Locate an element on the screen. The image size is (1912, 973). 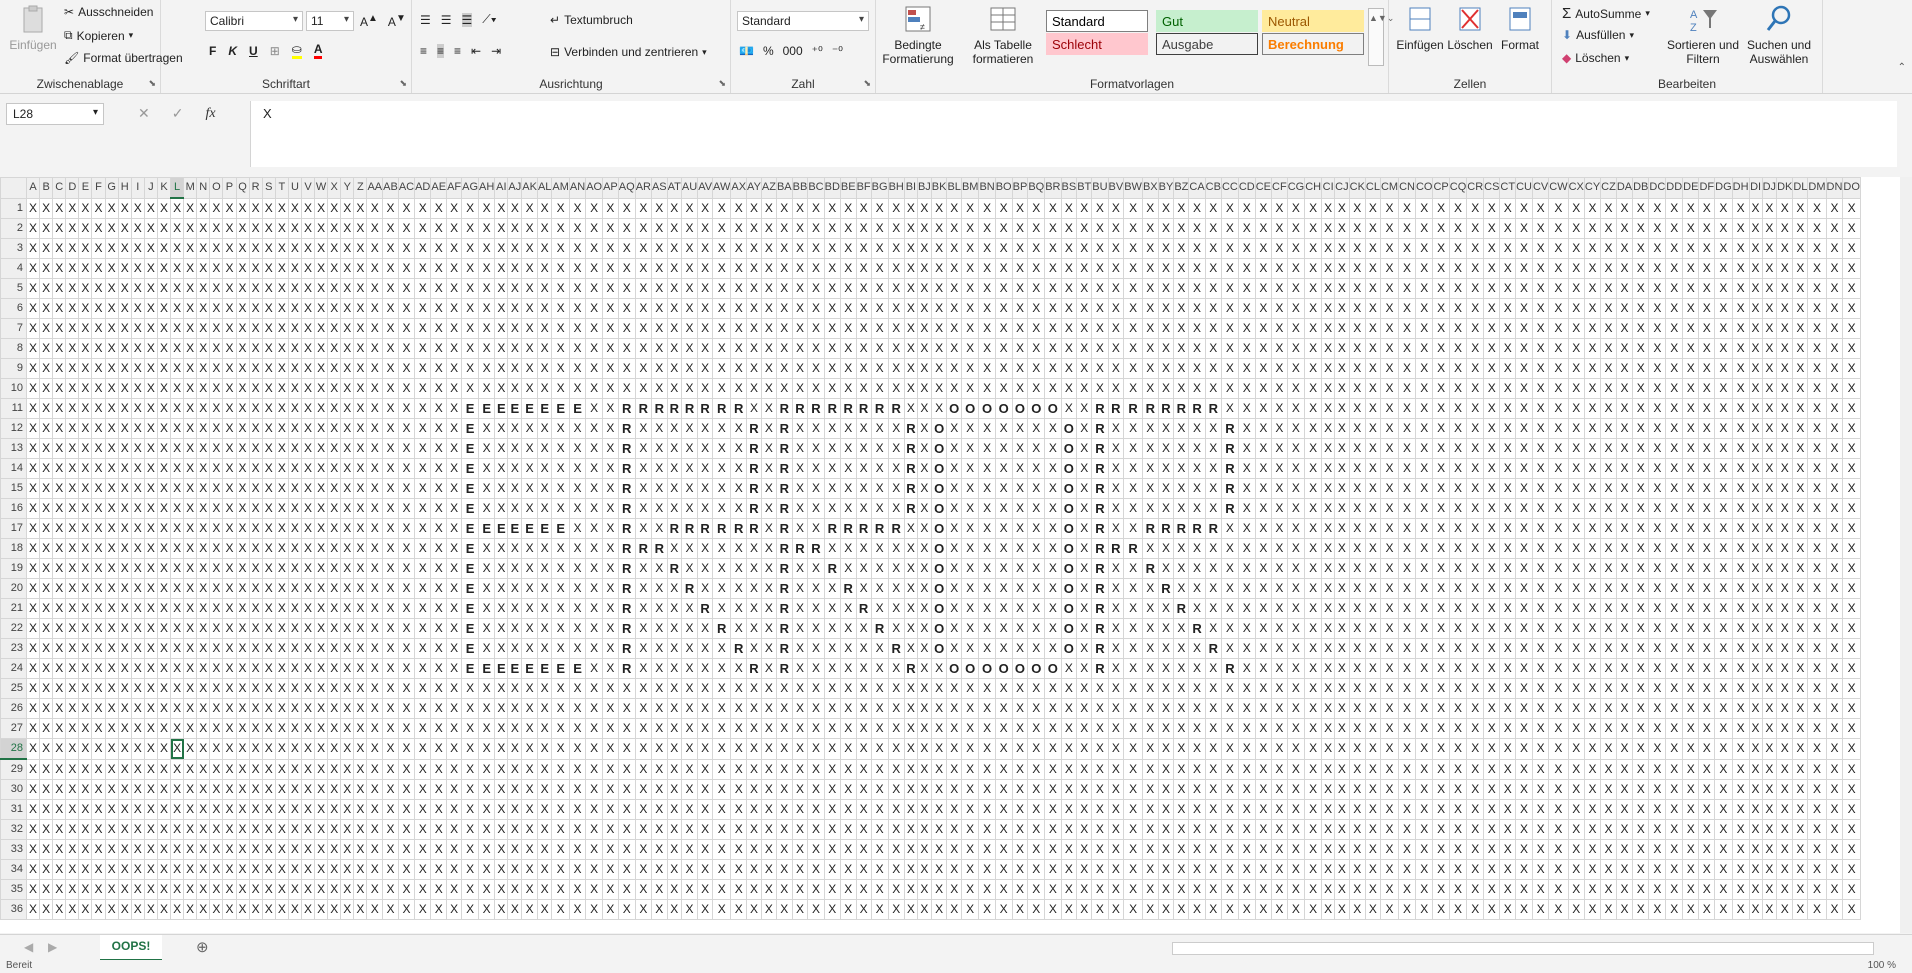
column-header: AT is located at coordinates (674, 188).